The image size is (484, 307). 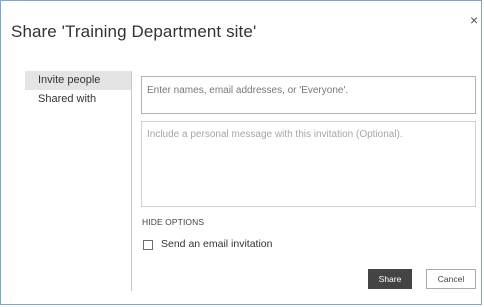 I want to click on dialog-nav: Invite people Shared with, so click(x=78, y=90).